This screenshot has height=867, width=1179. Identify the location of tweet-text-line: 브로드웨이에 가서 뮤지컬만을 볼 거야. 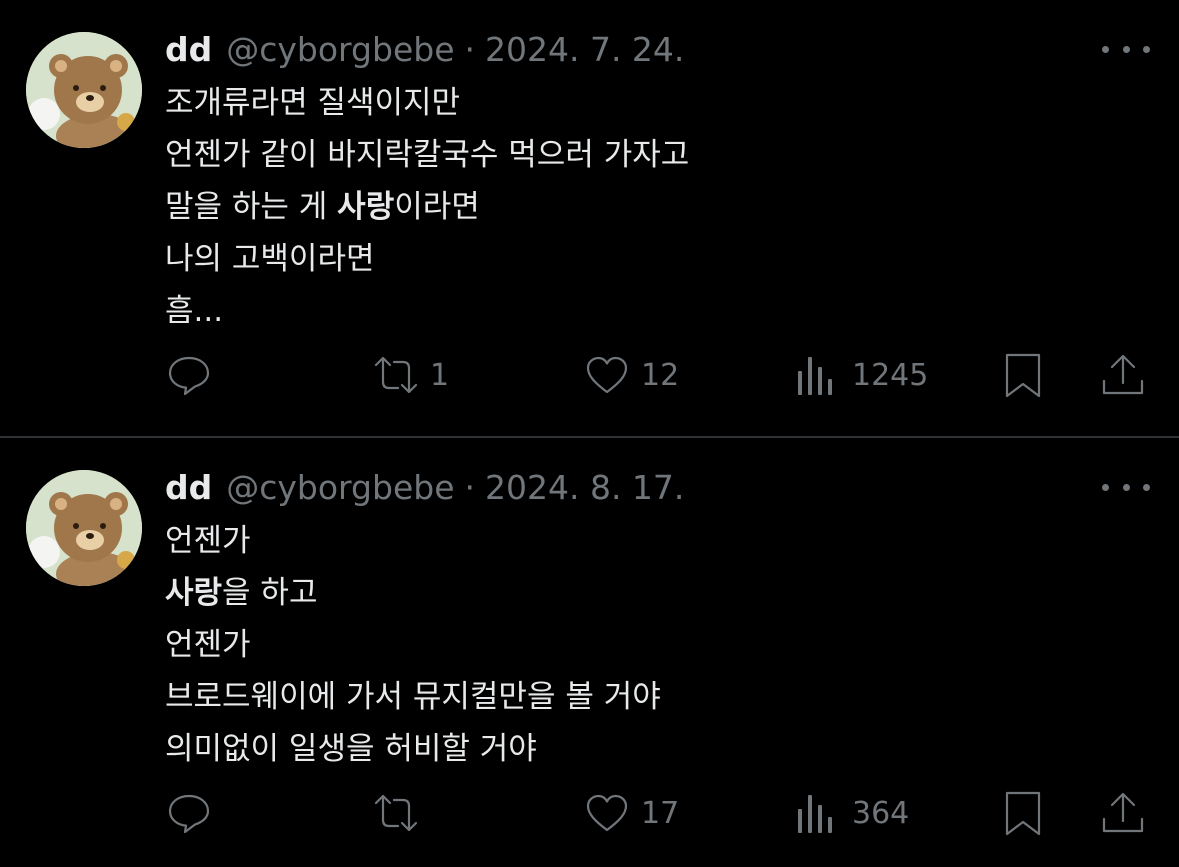
(413, 697).